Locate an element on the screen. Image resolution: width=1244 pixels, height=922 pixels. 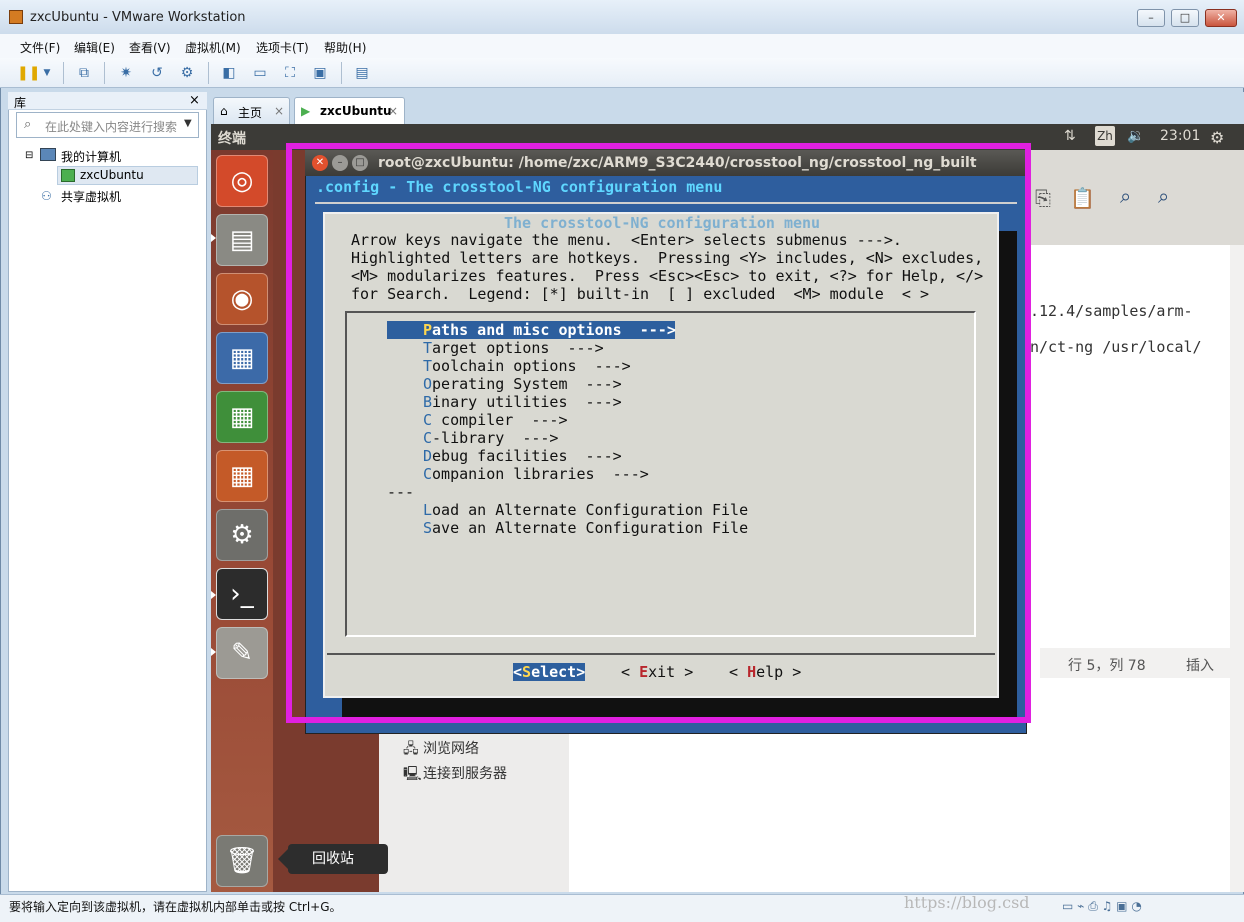
library-panel is located at coordinates (107, 492).